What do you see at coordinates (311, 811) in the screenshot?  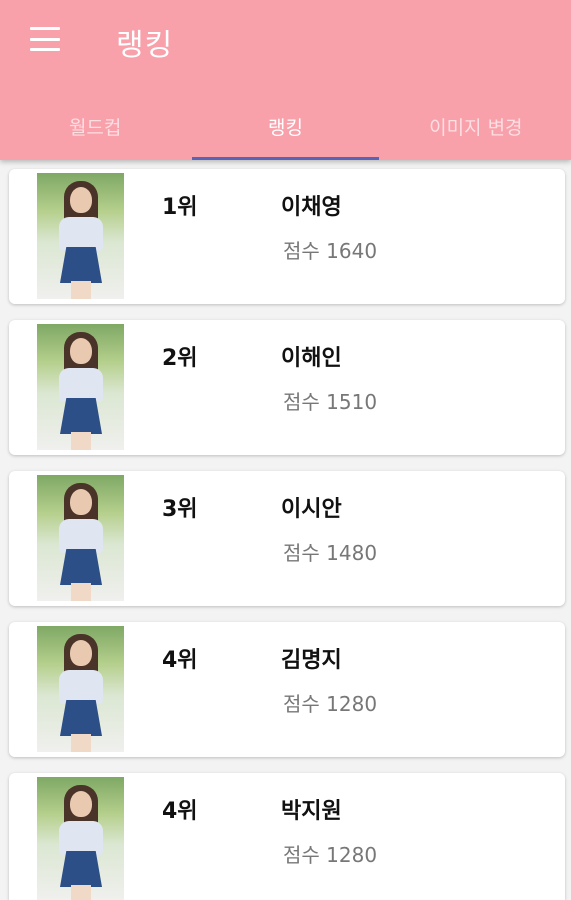 I see `contestant-name: 박지원` at bounding box center [311, 811].